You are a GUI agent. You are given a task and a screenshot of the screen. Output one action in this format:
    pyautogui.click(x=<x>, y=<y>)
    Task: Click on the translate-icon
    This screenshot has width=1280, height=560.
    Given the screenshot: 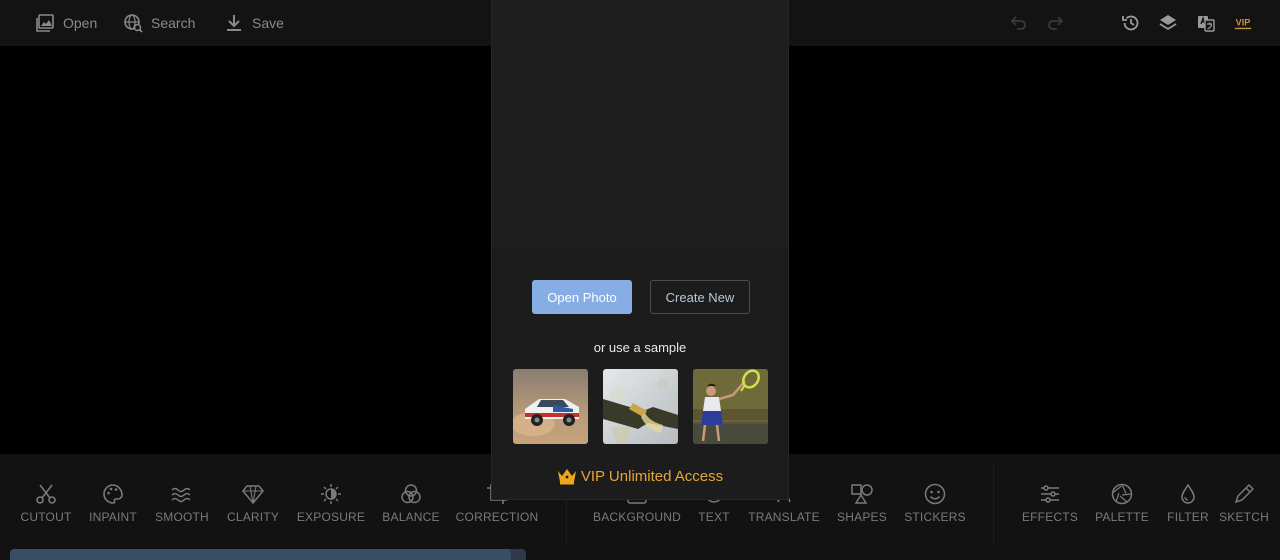 What is the action you would take?
    pyautogui.click(x=1206, y=23)
    